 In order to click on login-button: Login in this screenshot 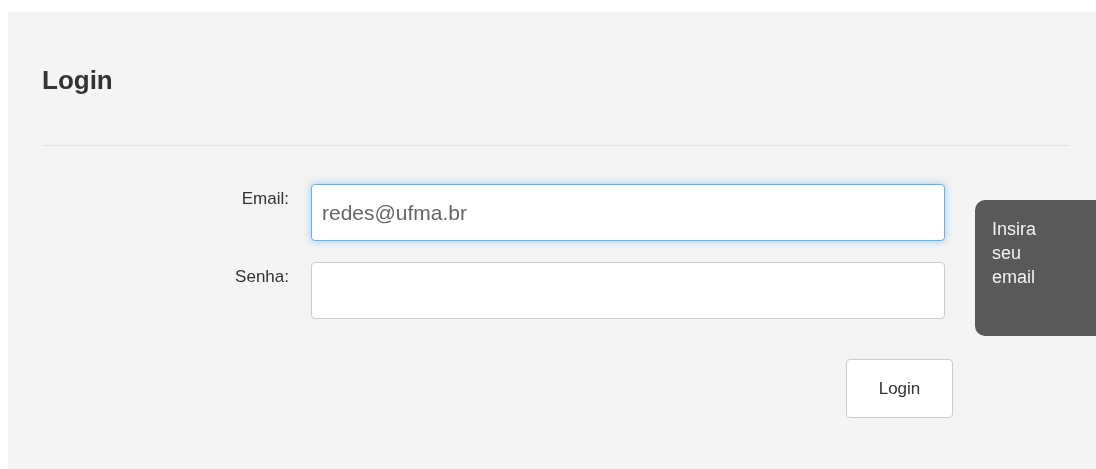, I will do `click(899, 388)`.